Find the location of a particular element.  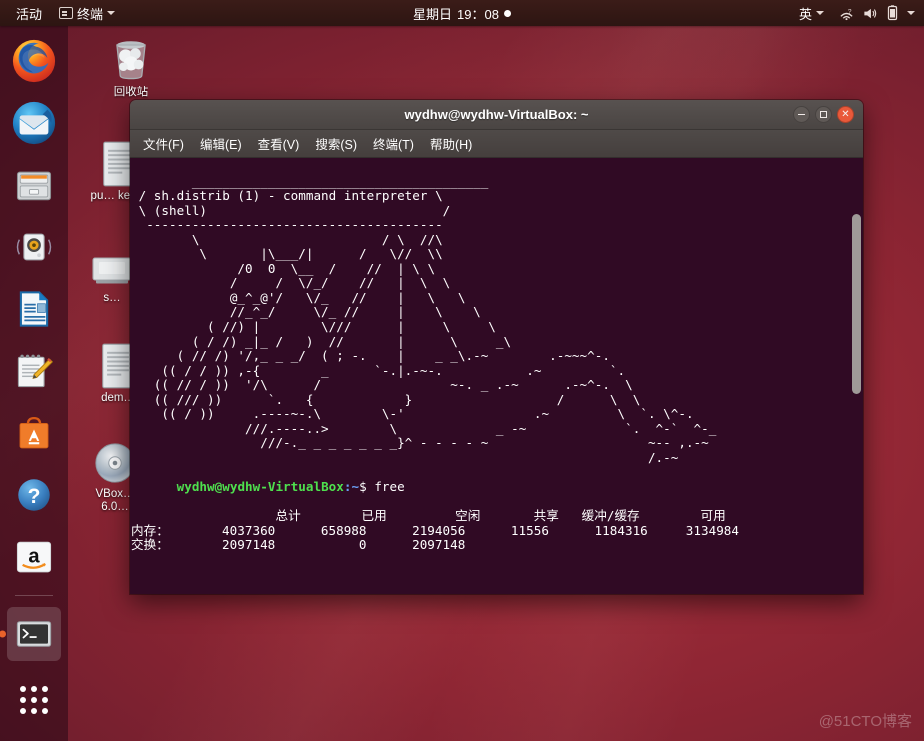

speaker-icon is located at coordinates (34, 247).